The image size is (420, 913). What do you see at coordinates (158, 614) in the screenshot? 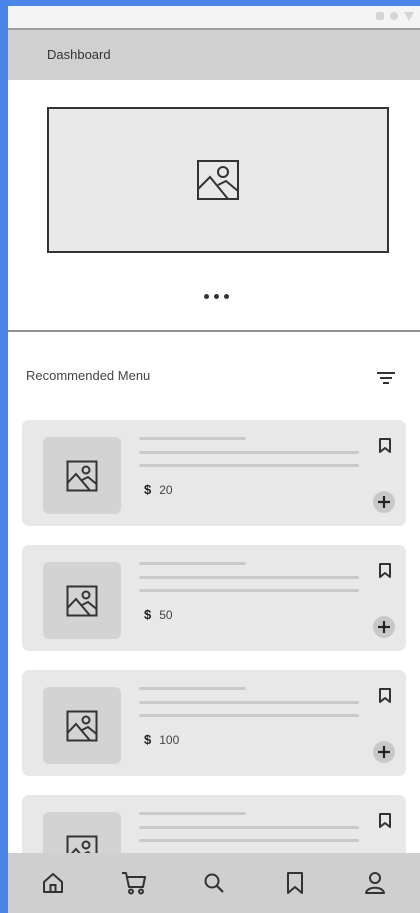
I see `price: $ 50` at bounding box center [158, 614].